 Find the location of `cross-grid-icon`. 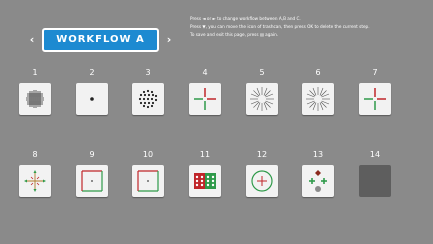

cross-grid-icon is located at coordinates (35, 99).